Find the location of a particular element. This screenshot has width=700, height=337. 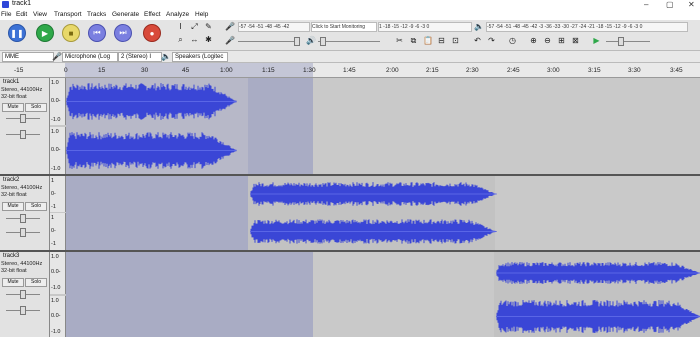

cut-icon: ✂ is located at coordinates (399, 40).